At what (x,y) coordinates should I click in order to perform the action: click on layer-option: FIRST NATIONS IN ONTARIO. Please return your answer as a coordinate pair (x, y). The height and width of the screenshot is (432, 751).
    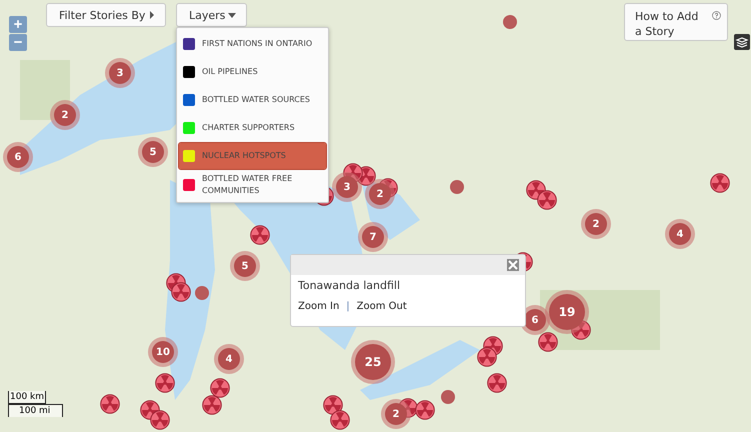
    Looking at the image, I should click on (252, 44).